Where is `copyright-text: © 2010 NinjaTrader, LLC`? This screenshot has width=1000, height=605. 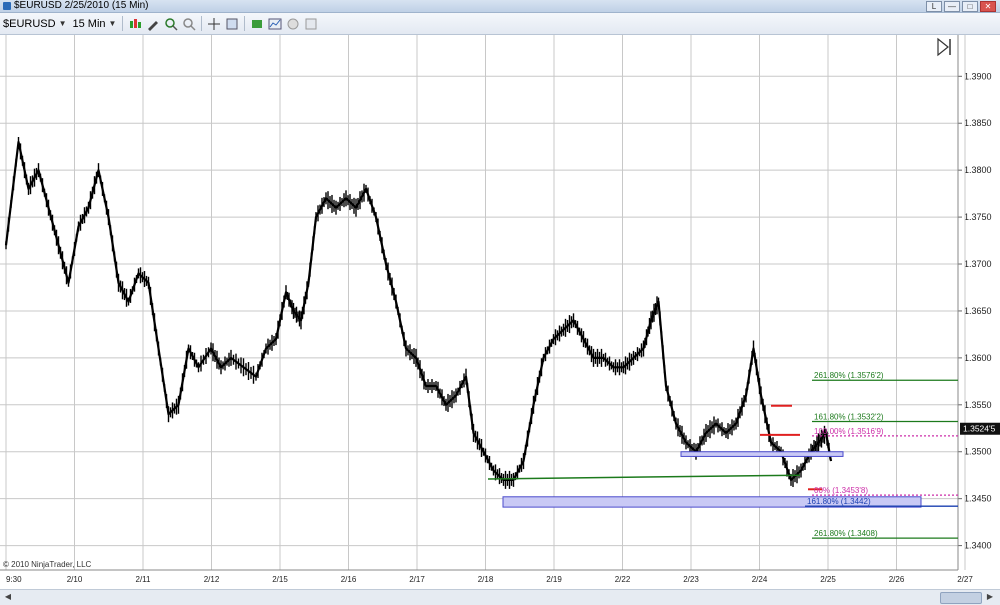
copyright-text: © 2010 NinjaTrader, LLC is located at coordinates (47, 564).